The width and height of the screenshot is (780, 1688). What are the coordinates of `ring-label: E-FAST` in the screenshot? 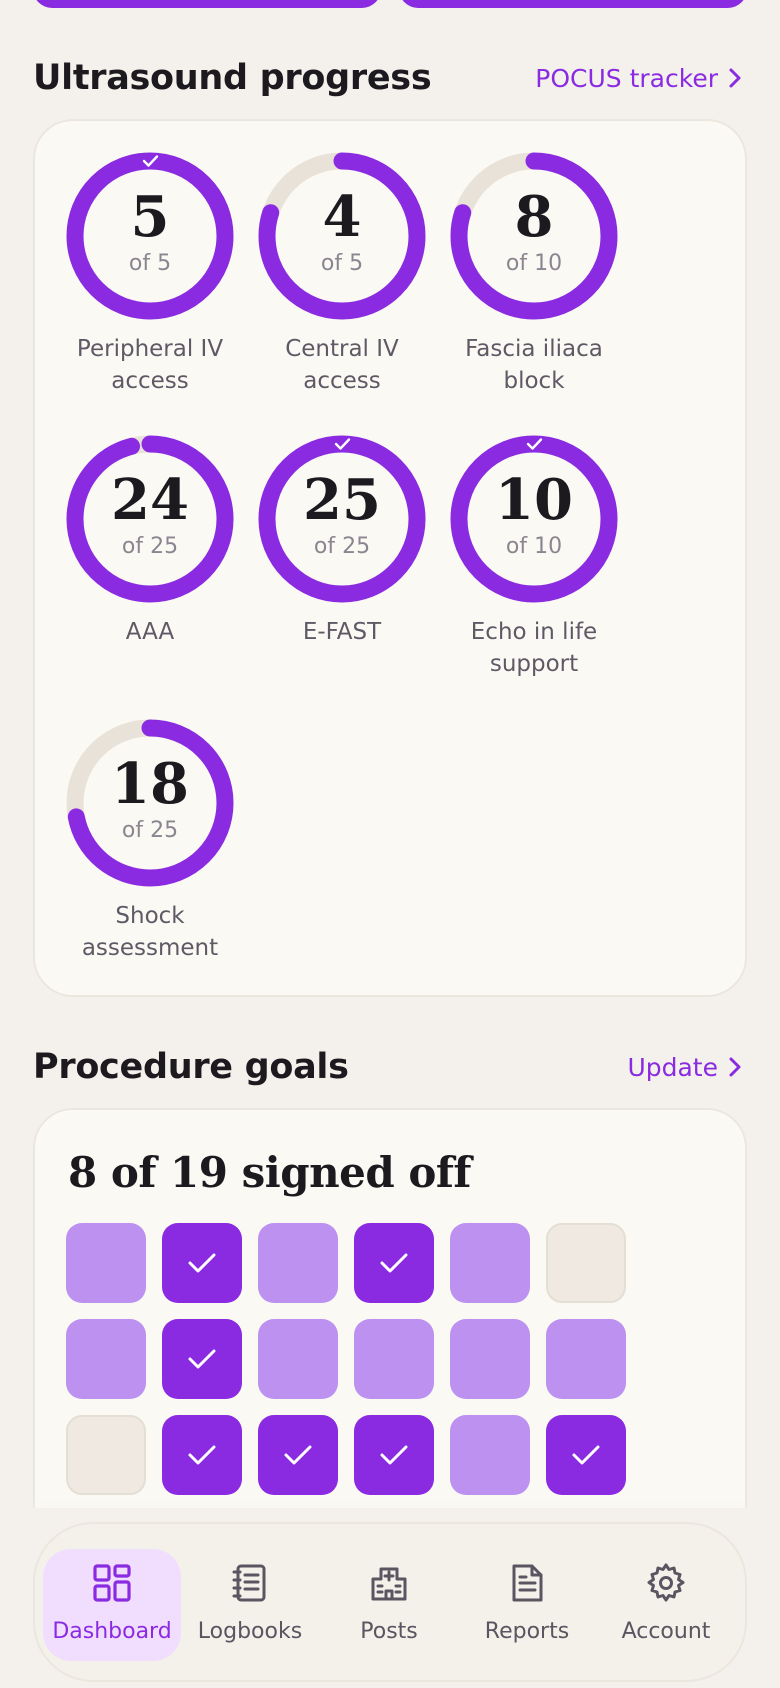 It's located at (342, 632).